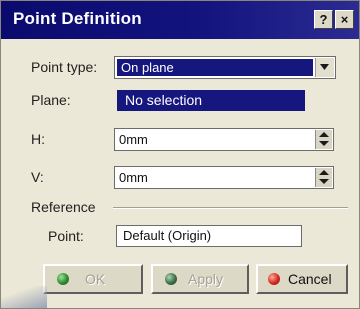  What do you see at coordinates (230, 208) in the screenshot?
I see `reference-group-divider` at bounding box center [230, 208].